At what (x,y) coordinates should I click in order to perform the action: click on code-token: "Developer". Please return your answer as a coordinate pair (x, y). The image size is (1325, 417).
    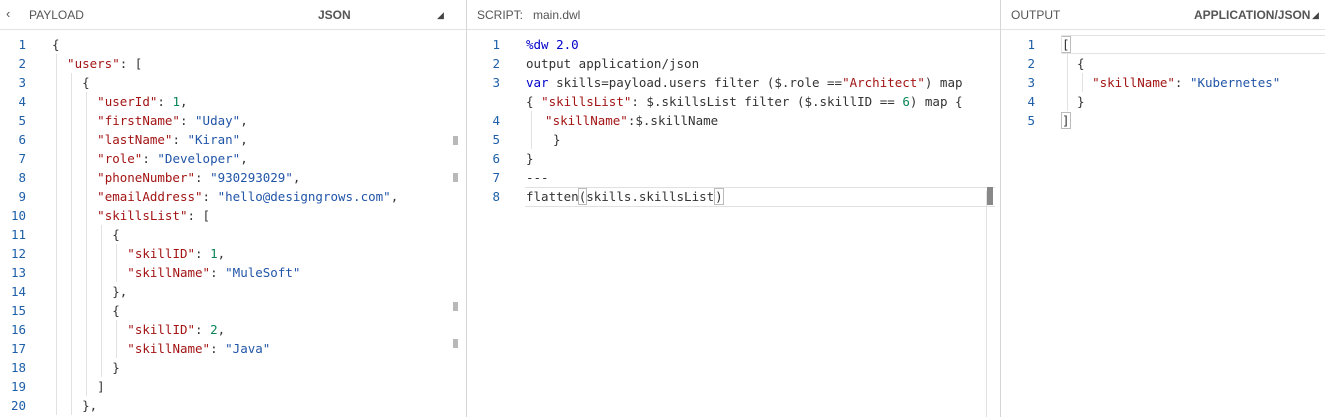
    Looking at the image, I should click on (199, 158).